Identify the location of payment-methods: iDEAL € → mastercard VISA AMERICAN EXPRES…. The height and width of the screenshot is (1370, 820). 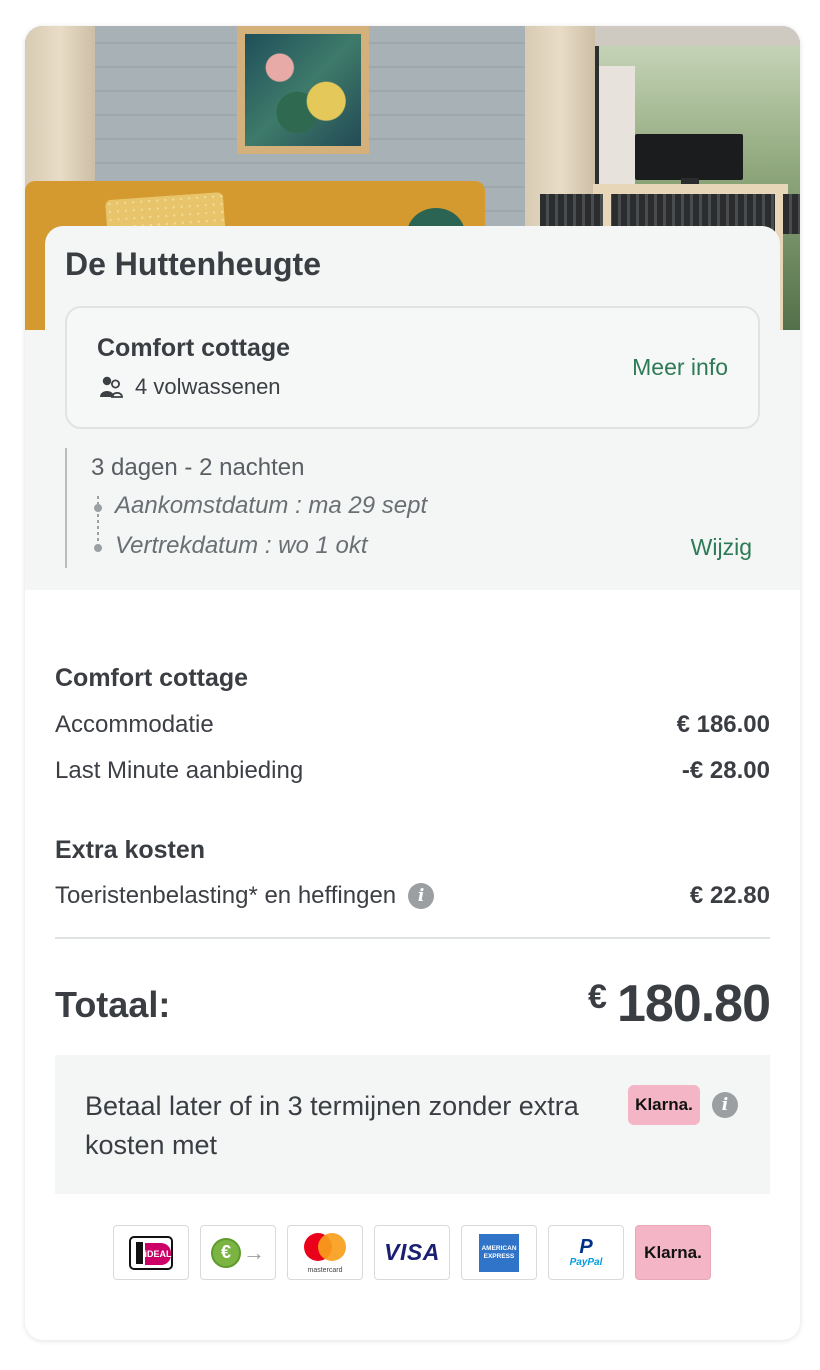
(412, 1252).